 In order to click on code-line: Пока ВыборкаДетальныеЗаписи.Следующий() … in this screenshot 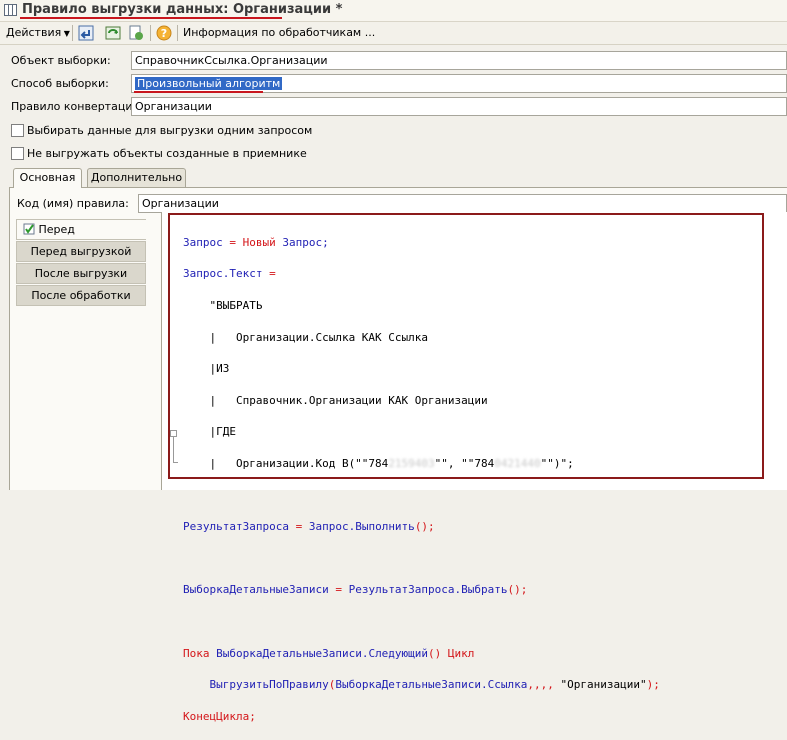, I will do `click(329, 653)`.